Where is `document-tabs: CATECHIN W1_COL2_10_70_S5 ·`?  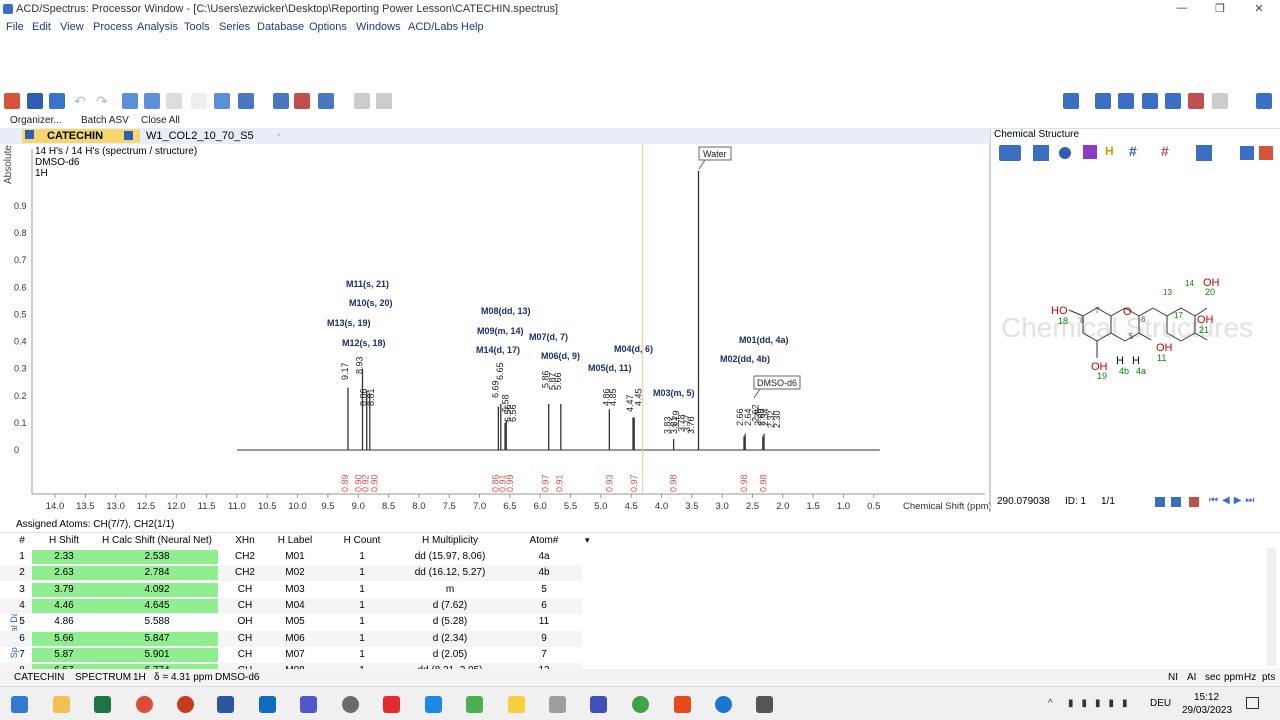 document-tabs: CATECHIN W1_COL2_10_70_S5 · is located at coordinates (495, 136).